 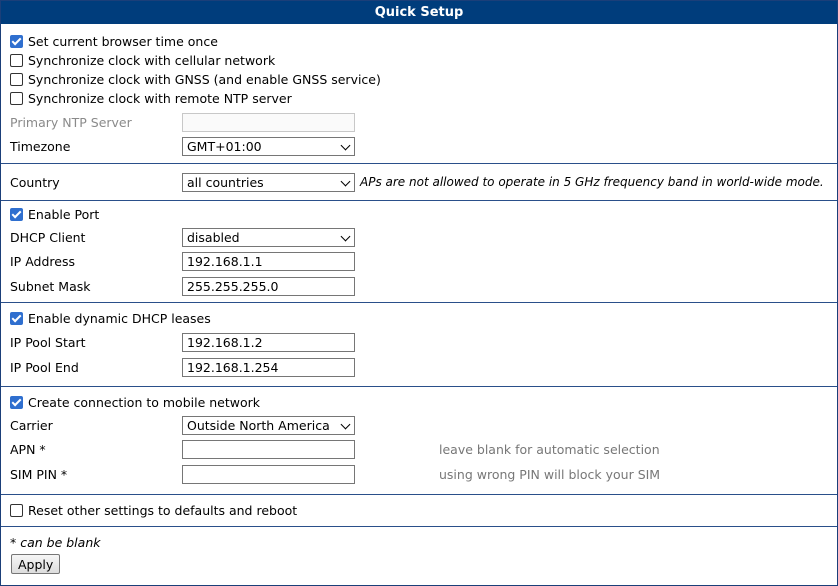 I want to click on cellular-sync-label: Synchronize clock with cellular network, so click(x=152, y=60).